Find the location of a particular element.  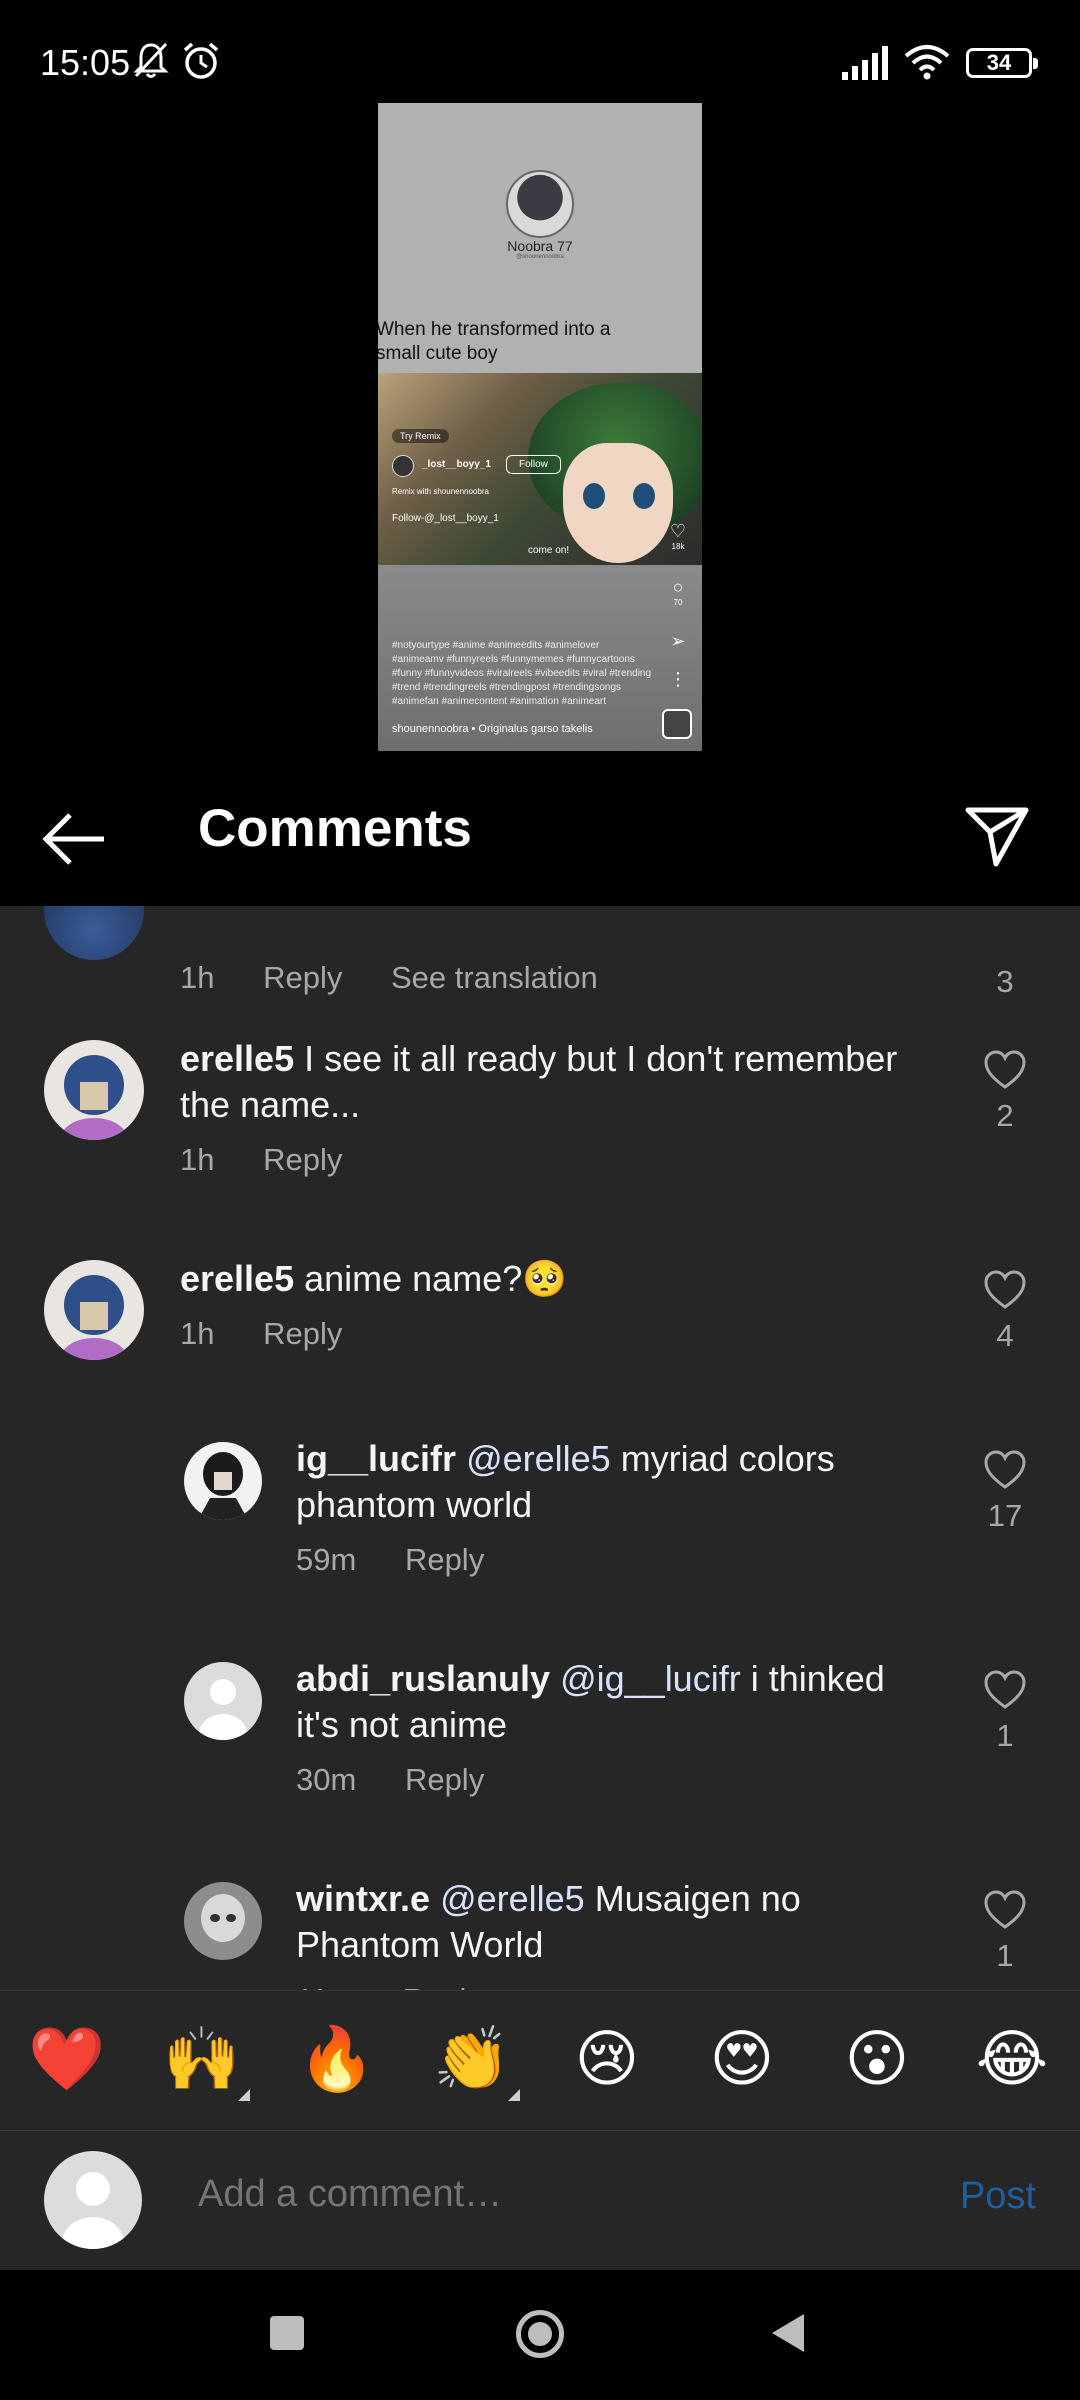

post-button: Post is located at coordinates (998, 2196).